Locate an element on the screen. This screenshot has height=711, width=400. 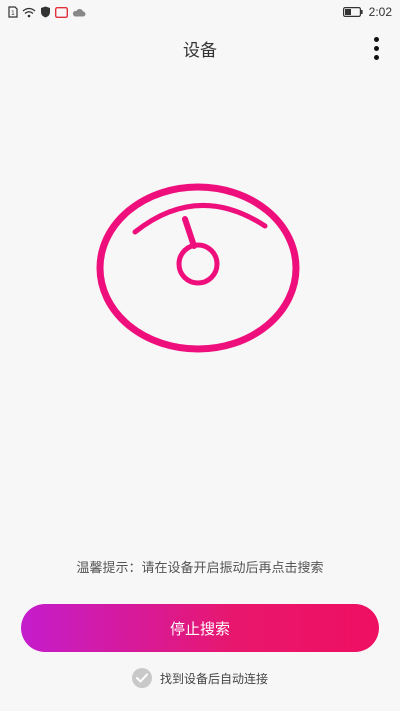
auto-connect-row: 找到设备后自动连接 is located at coordinates (200, 678).